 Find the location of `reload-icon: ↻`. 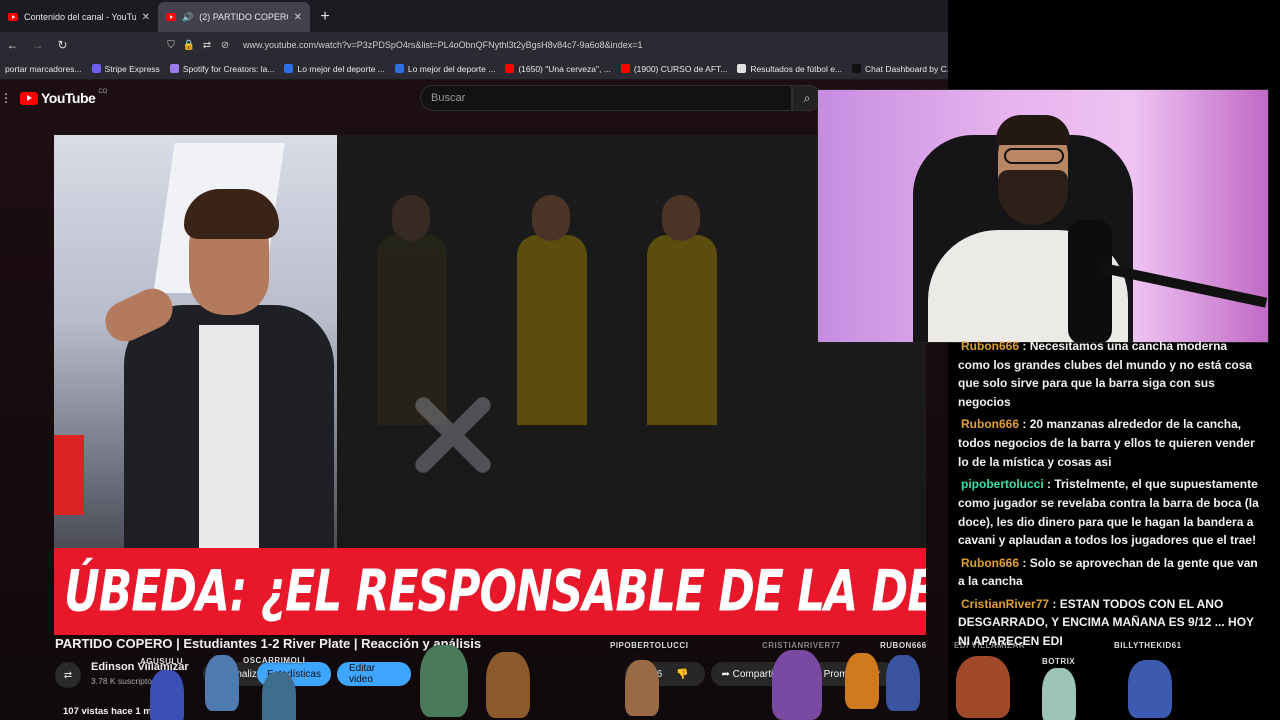

reload-icon: ↻ is located at coordinates (62, 45).